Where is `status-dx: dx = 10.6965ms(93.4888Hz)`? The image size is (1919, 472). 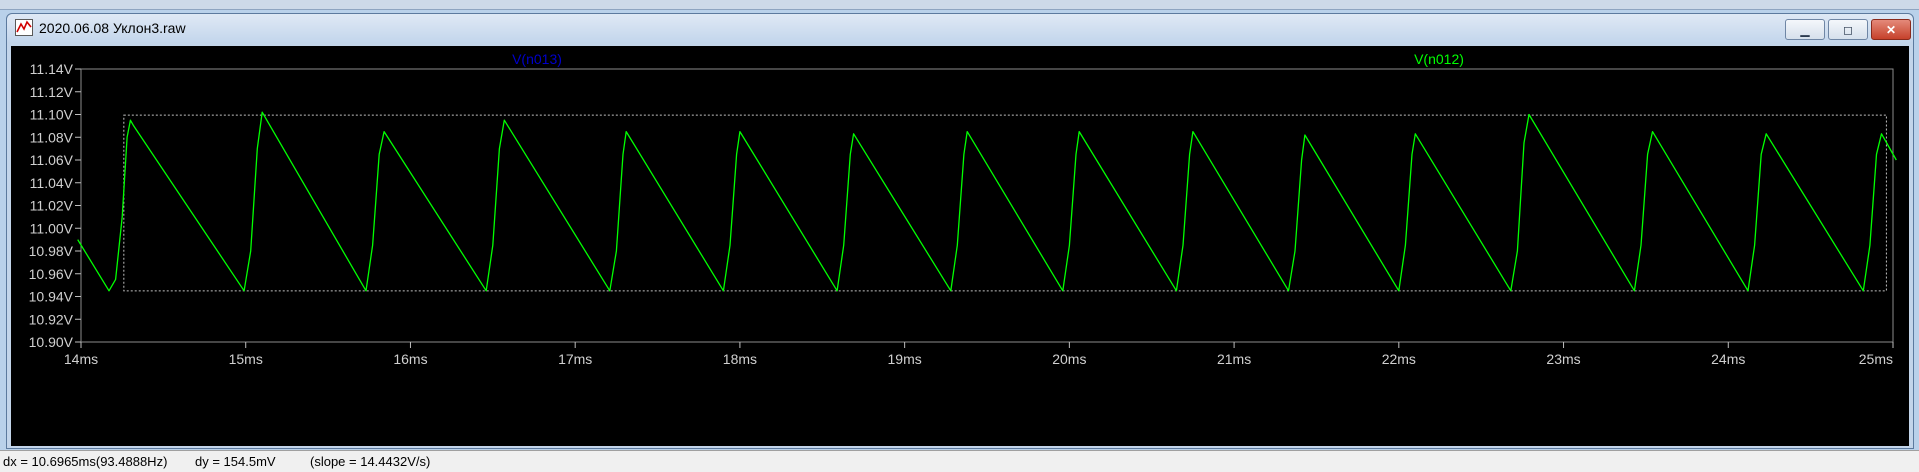 status-dx: dx = 10.6965ms(93.4888Hz) is located at coordinates (85, 461).